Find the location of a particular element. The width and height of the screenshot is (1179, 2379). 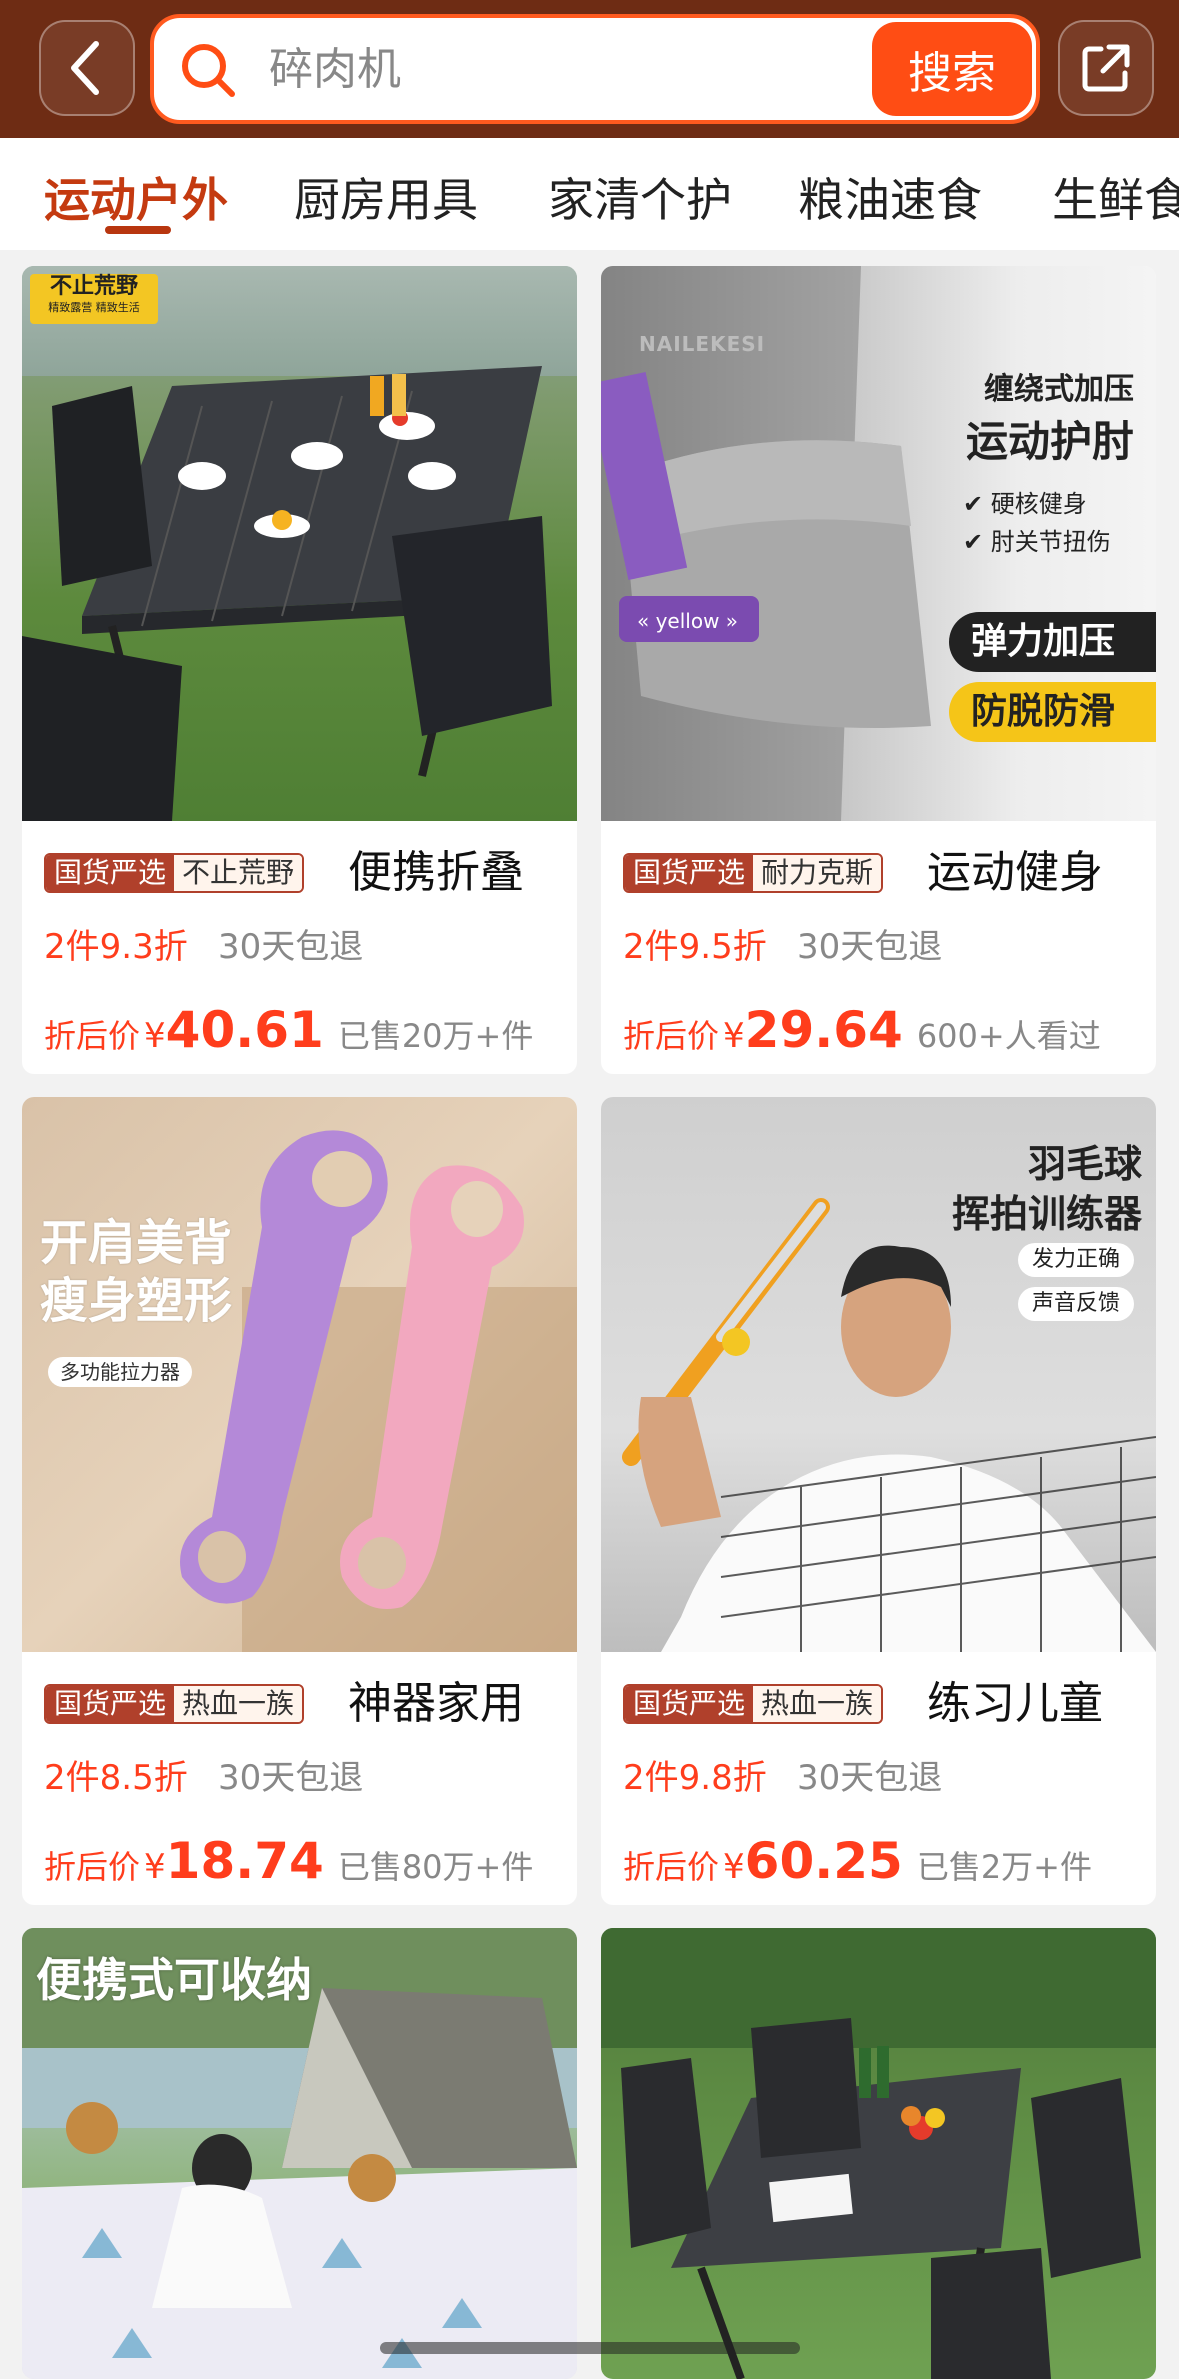

product-card: 便携式可收纳 is located at coordinates (299, 2153).